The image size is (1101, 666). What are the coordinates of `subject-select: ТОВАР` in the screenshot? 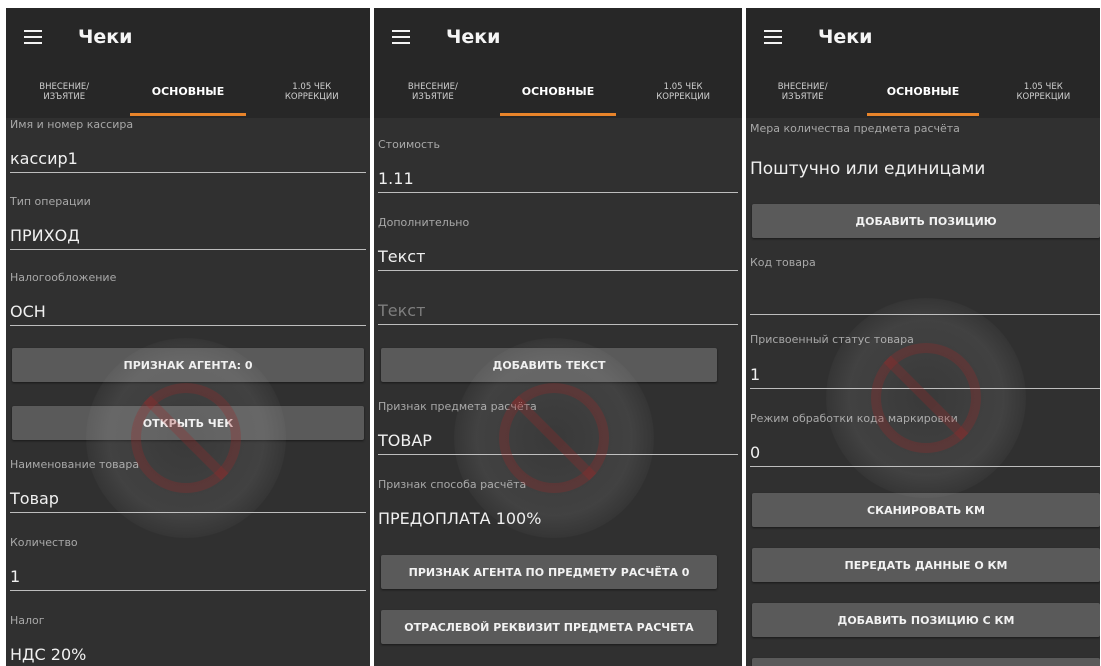 It's located at (558, 441).